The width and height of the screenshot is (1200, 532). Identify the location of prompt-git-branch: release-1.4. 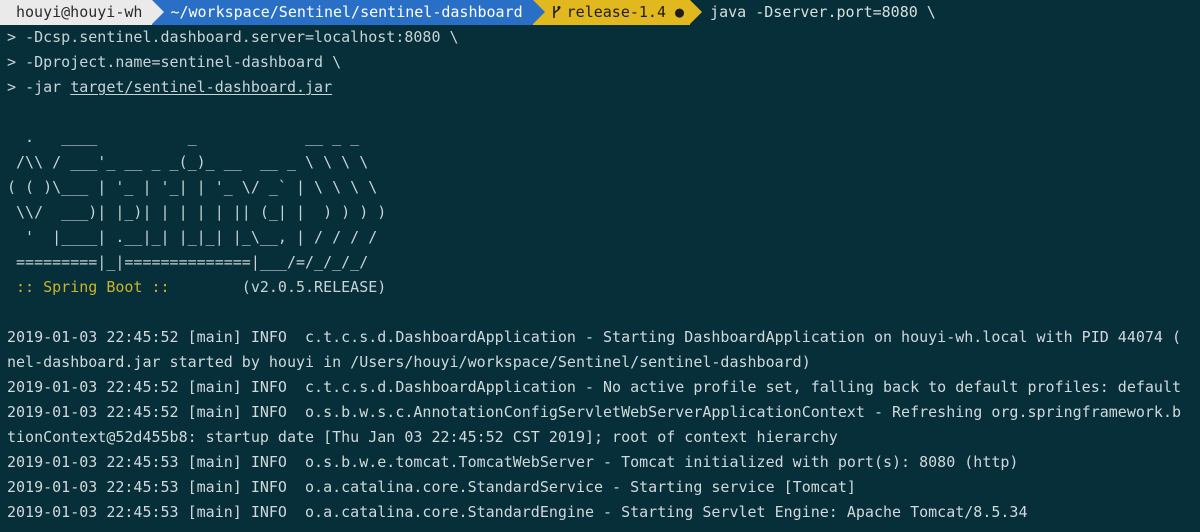
(616, 12).